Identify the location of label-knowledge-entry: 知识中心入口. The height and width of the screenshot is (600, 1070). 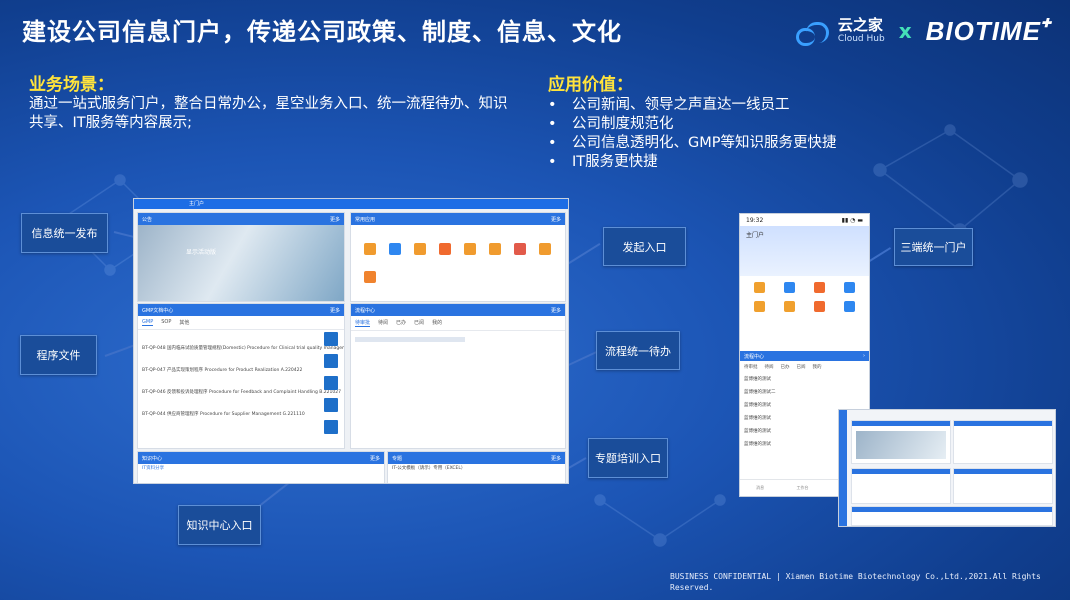
(219, 525).